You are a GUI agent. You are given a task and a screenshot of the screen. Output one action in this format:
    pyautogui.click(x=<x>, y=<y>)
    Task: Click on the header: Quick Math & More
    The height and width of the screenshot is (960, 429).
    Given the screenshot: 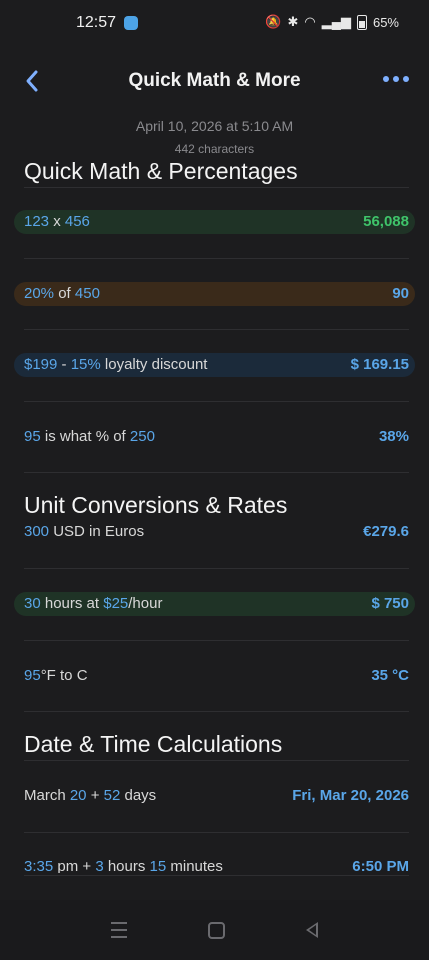 What is the action you would take?
    pyautogui.click(x=214, y=82)
    